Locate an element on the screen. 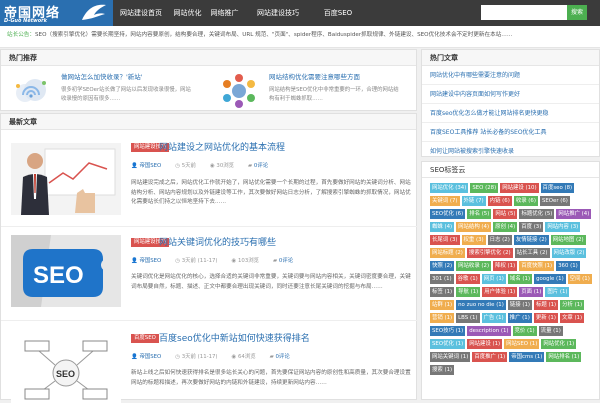  tag-link: 日志 (2) is located at coordinates (499, 240).